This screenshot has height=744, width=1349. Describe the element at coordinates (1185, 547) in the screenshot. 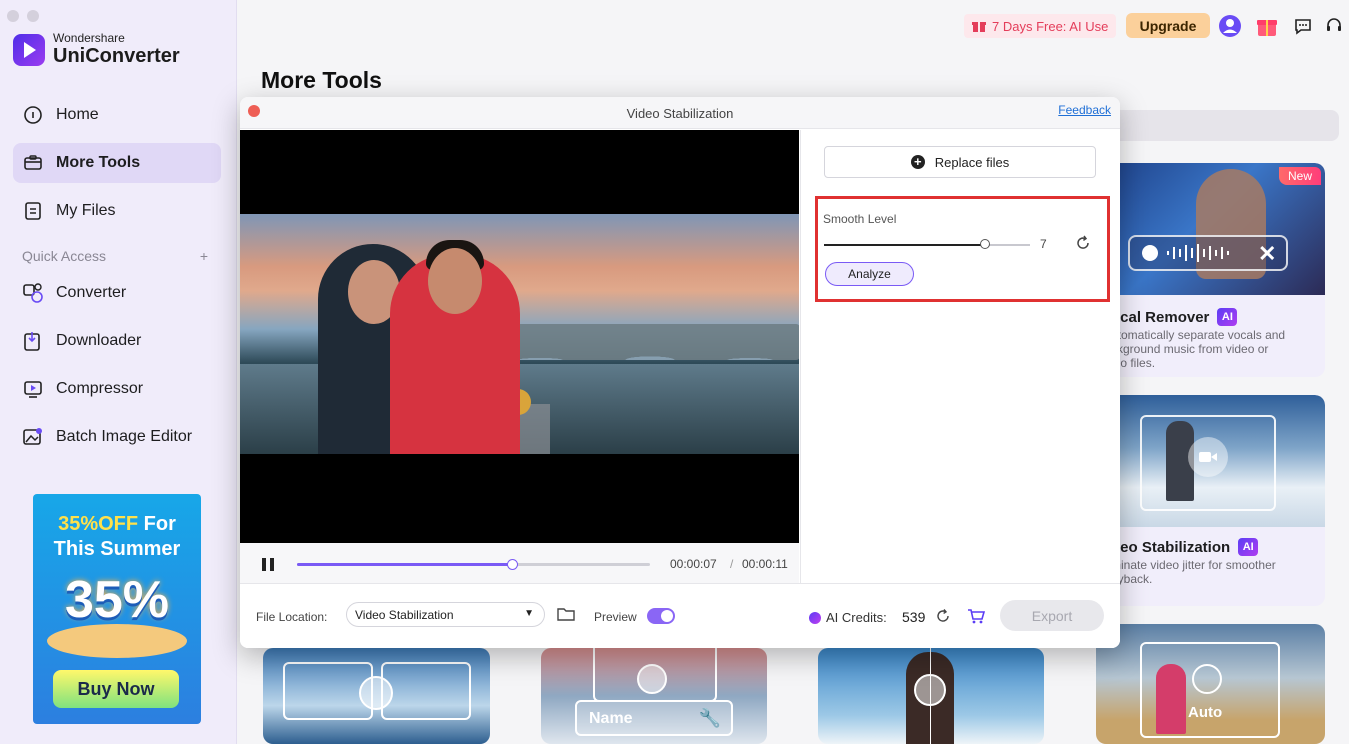

I see `video-stabilization-title: deo Stabilization AI` at that location.